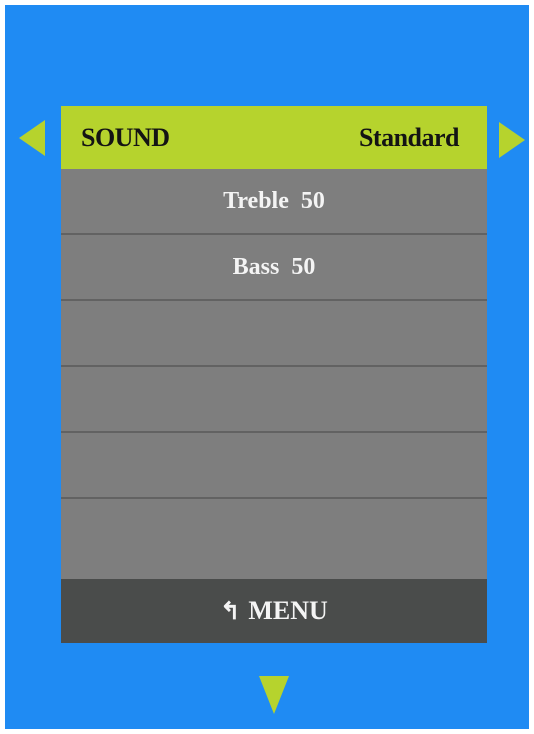  Describe the element at coordinates (256, 200) in the screenshot. I see `menu-row-label: Treble` at that location.